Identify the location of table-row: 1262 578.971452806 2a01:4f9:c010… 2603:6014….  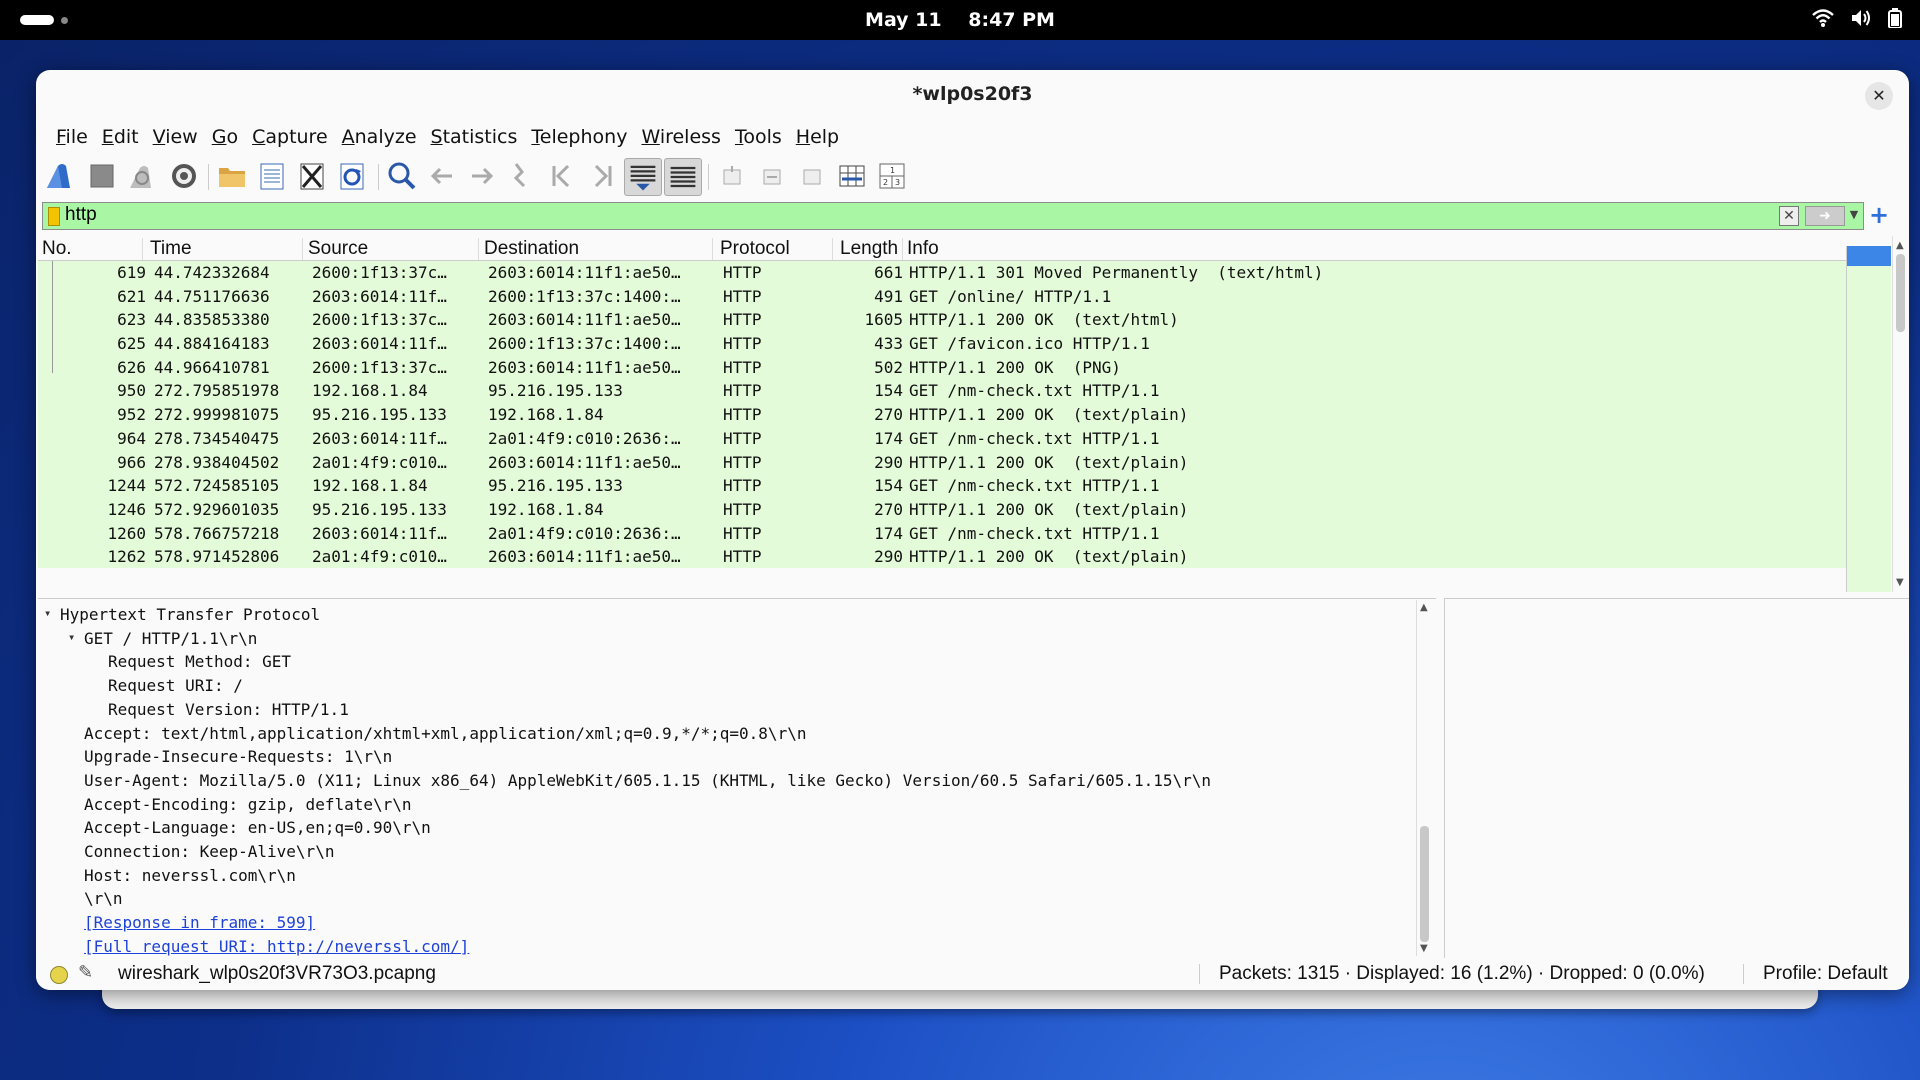
(943, 557).